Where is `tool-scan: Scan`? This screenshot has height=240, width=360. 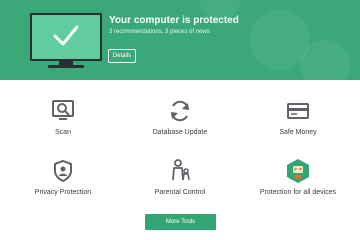 tool-scan: Scan is located at coordinates (63, 117).